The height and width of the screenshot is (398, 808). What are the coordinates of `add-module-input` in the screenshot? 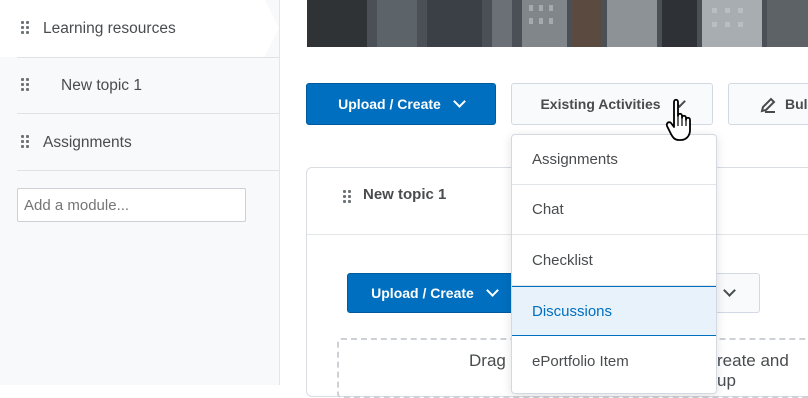 It's located at (131, 205).